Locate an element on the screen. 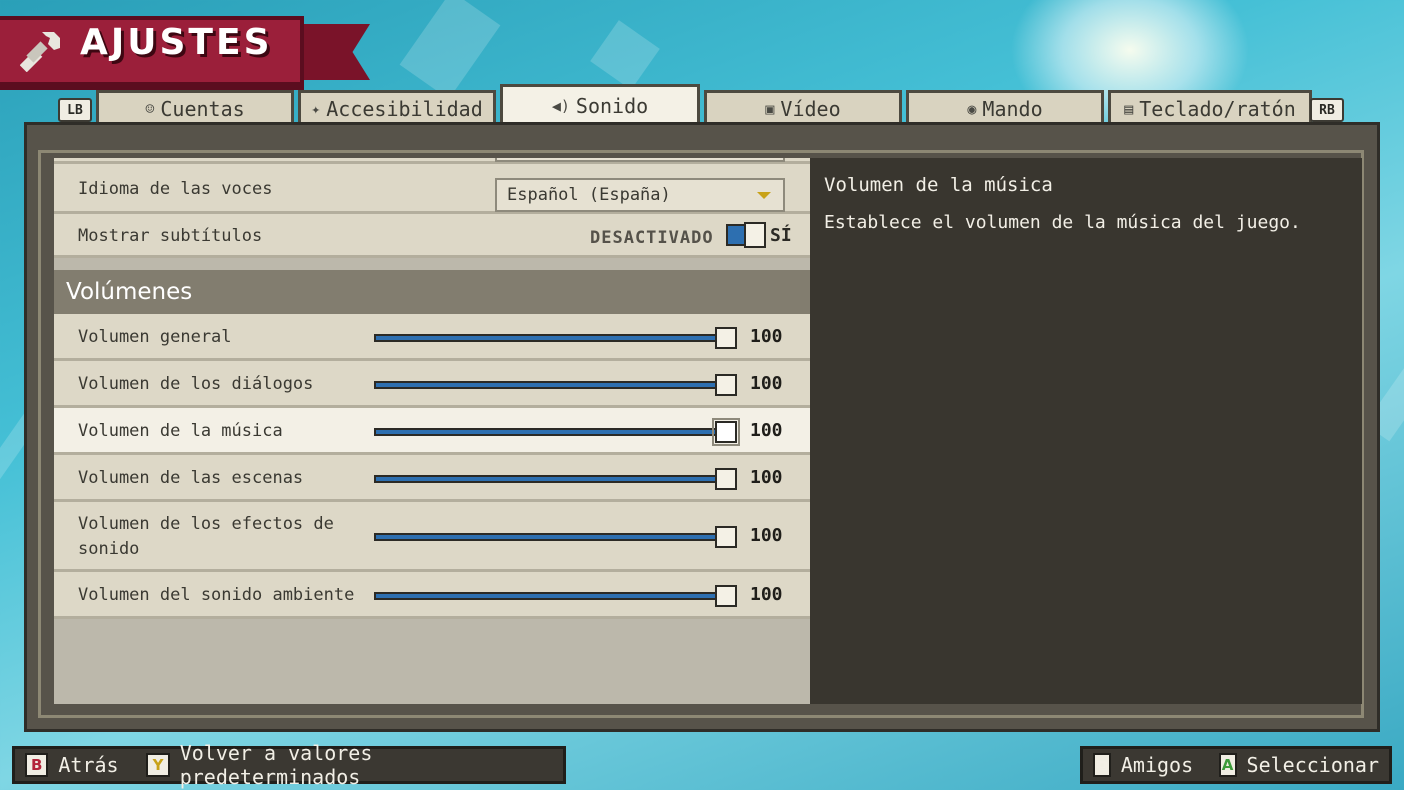 The image size is (1404, 790). tab-teclado-raton: ▤ Teclado/ratón is located at coordinates (1210, 107).